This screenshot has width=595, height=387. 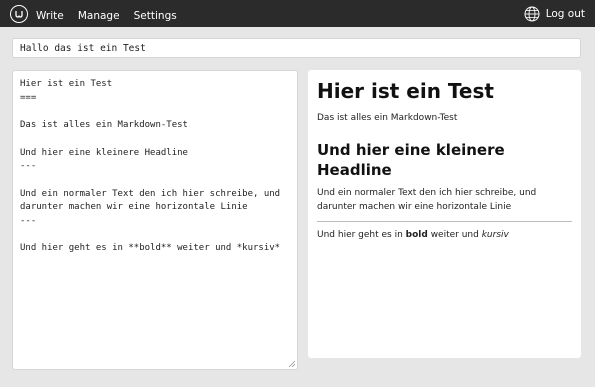 I want to click on preview-heading-2: Und hier eine kleinere Headline, so click(x=411, y=160).